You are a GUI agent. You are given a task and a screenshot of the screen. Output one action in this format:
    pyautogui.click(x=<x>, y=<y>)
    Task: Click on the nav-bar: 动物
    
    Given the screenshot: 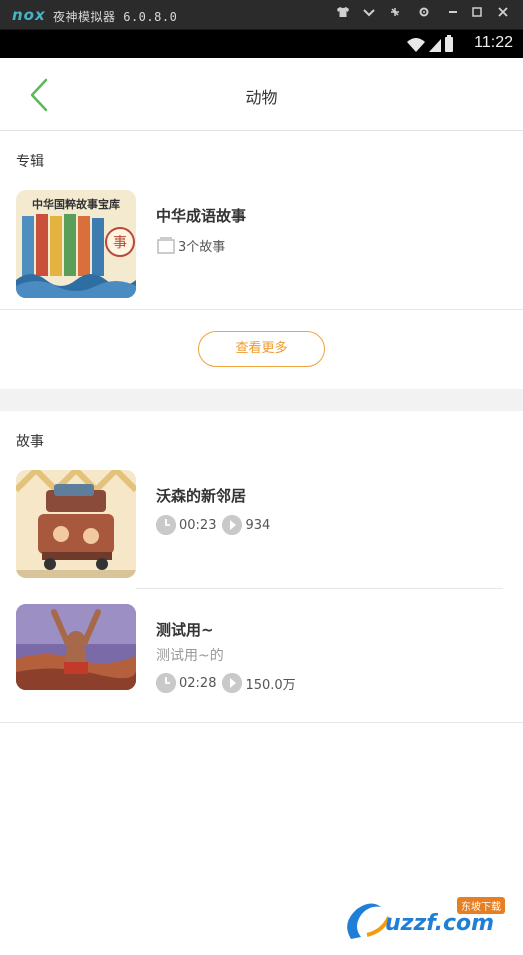 What is the action you would take?
    pyautogui.click(x=261, y=94)
    